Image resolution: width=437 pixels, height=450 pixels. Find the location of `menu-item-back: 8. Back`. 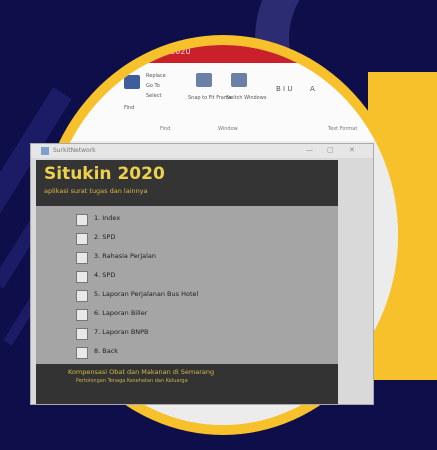

menu-item-back: 8. Back is located at coordinates (201, 352).